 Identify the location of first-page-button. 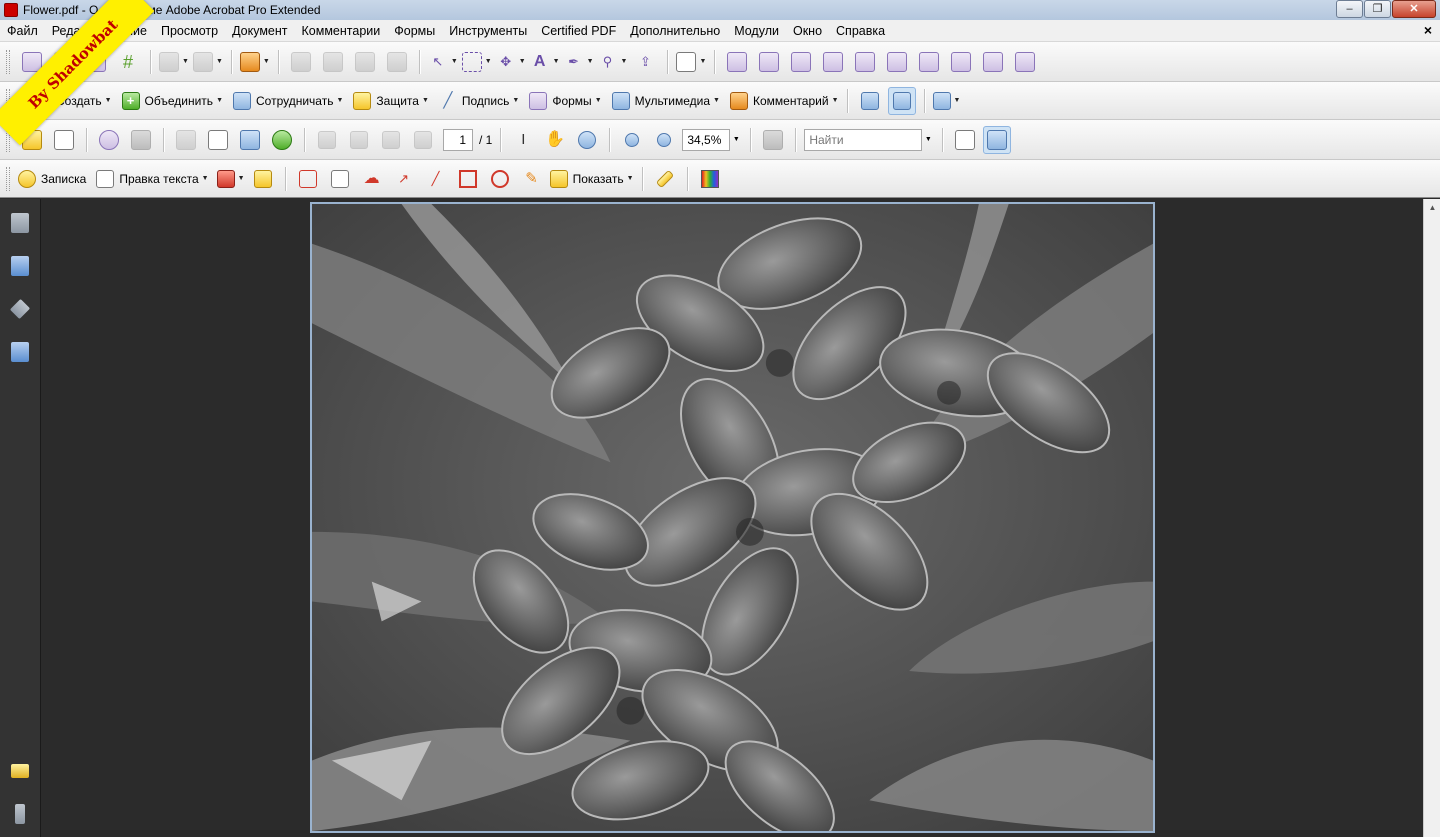
(327, 140).